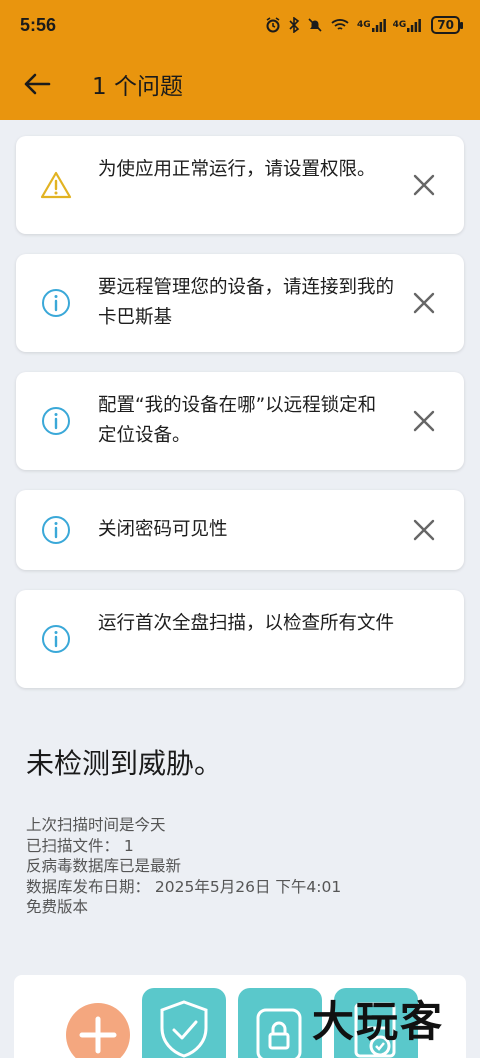 Image resolution: width=480 pixels, height=1058 pixels. Describe the element at coordinates (124, 763) in the screenshot. I see `scan-summary-title: 未检测到威胁。` at that location.